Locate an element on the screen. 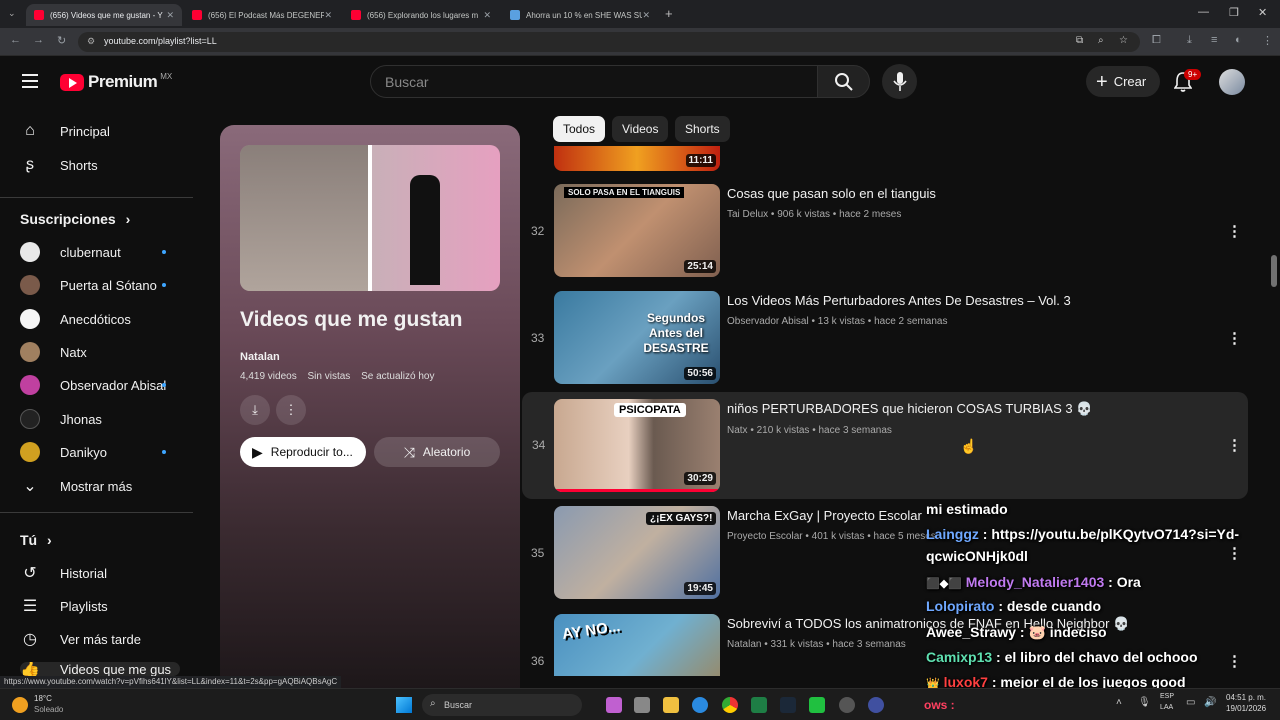  chrome-icon is located at coordinates (730, 705).